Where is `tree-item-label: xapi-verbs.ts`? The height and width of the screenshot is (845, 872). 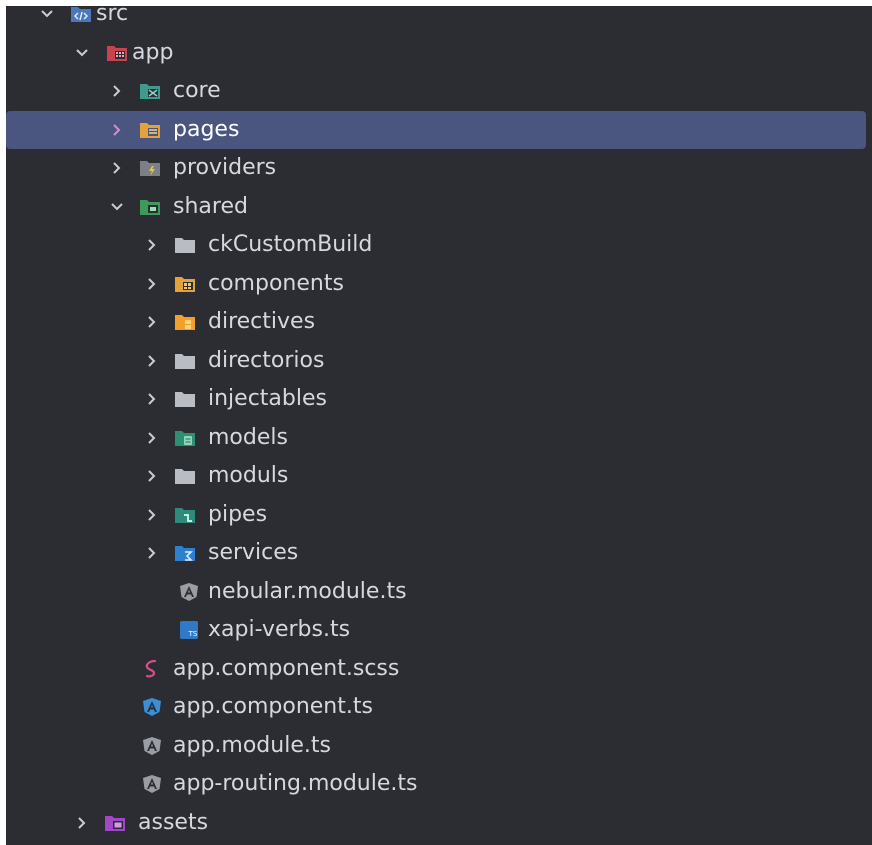 tree-item-label: xapi-verbs.ts is located at coordinates (279, 629).